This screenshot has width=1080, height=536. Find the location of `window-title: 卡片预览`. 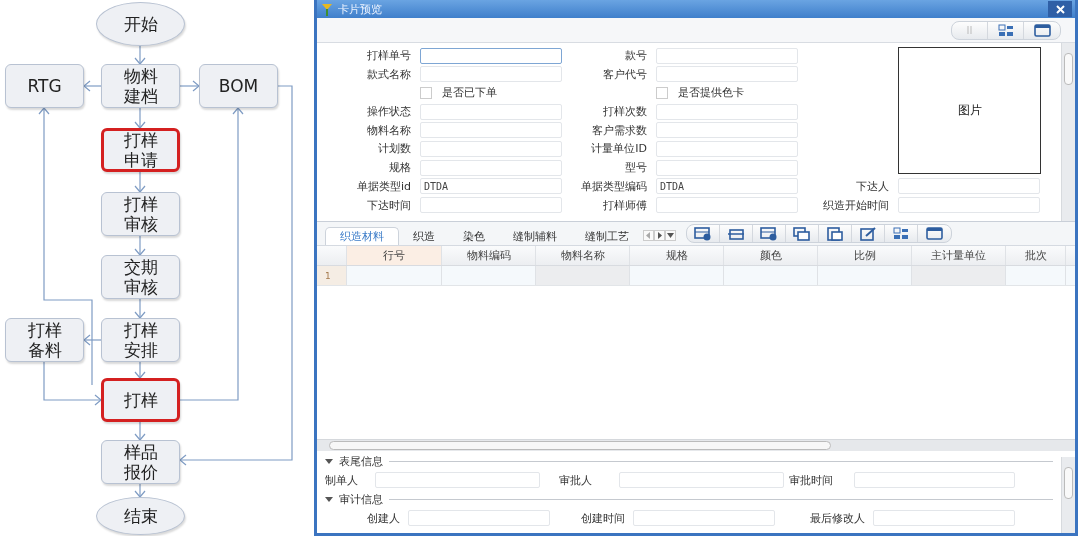

window-title: 卡片预览 is located at coordinates (360, 9).